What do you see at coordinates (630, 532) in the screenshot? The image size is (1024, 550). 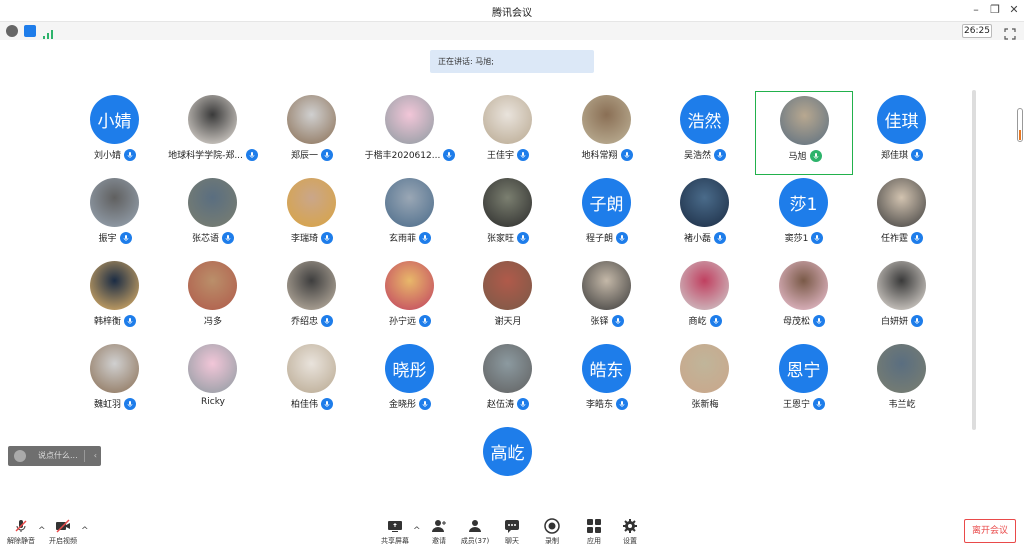 I see `settings-button: 设置` at bounding box center [630, 532].